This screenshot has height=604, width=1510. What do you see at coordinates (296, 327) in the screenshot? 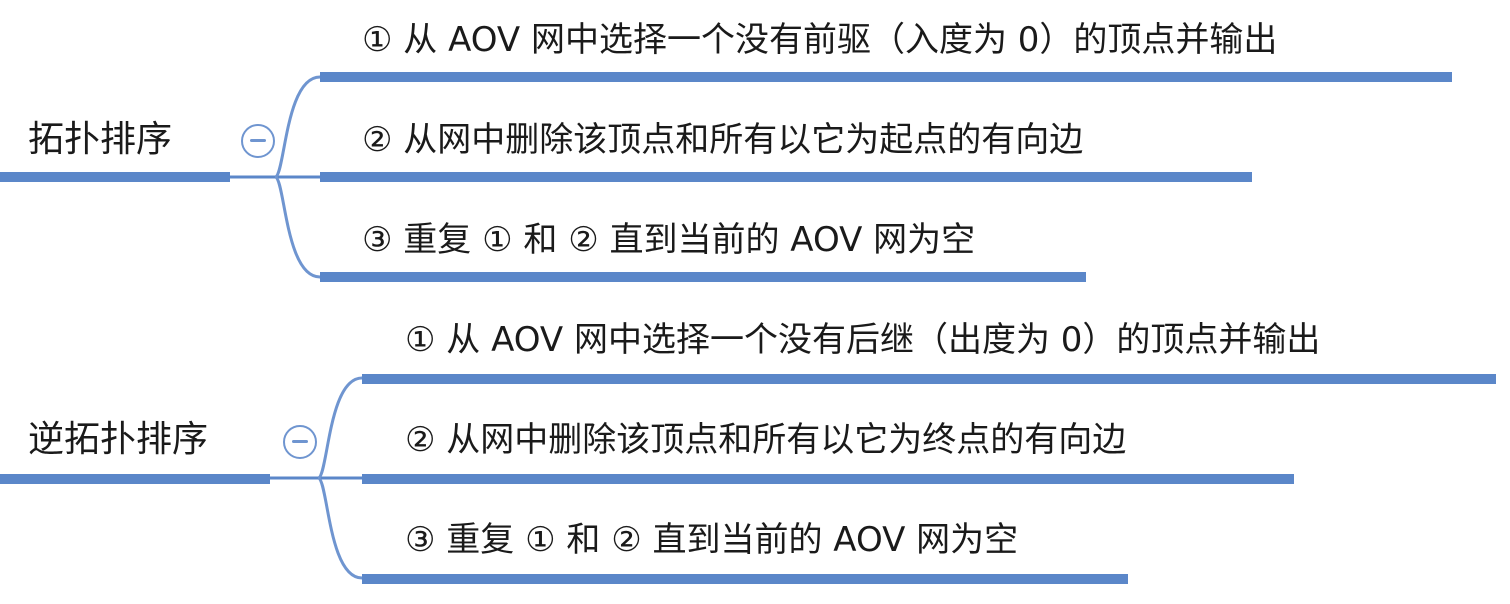
I see `connector-lines` at bounding box center [296, 327].